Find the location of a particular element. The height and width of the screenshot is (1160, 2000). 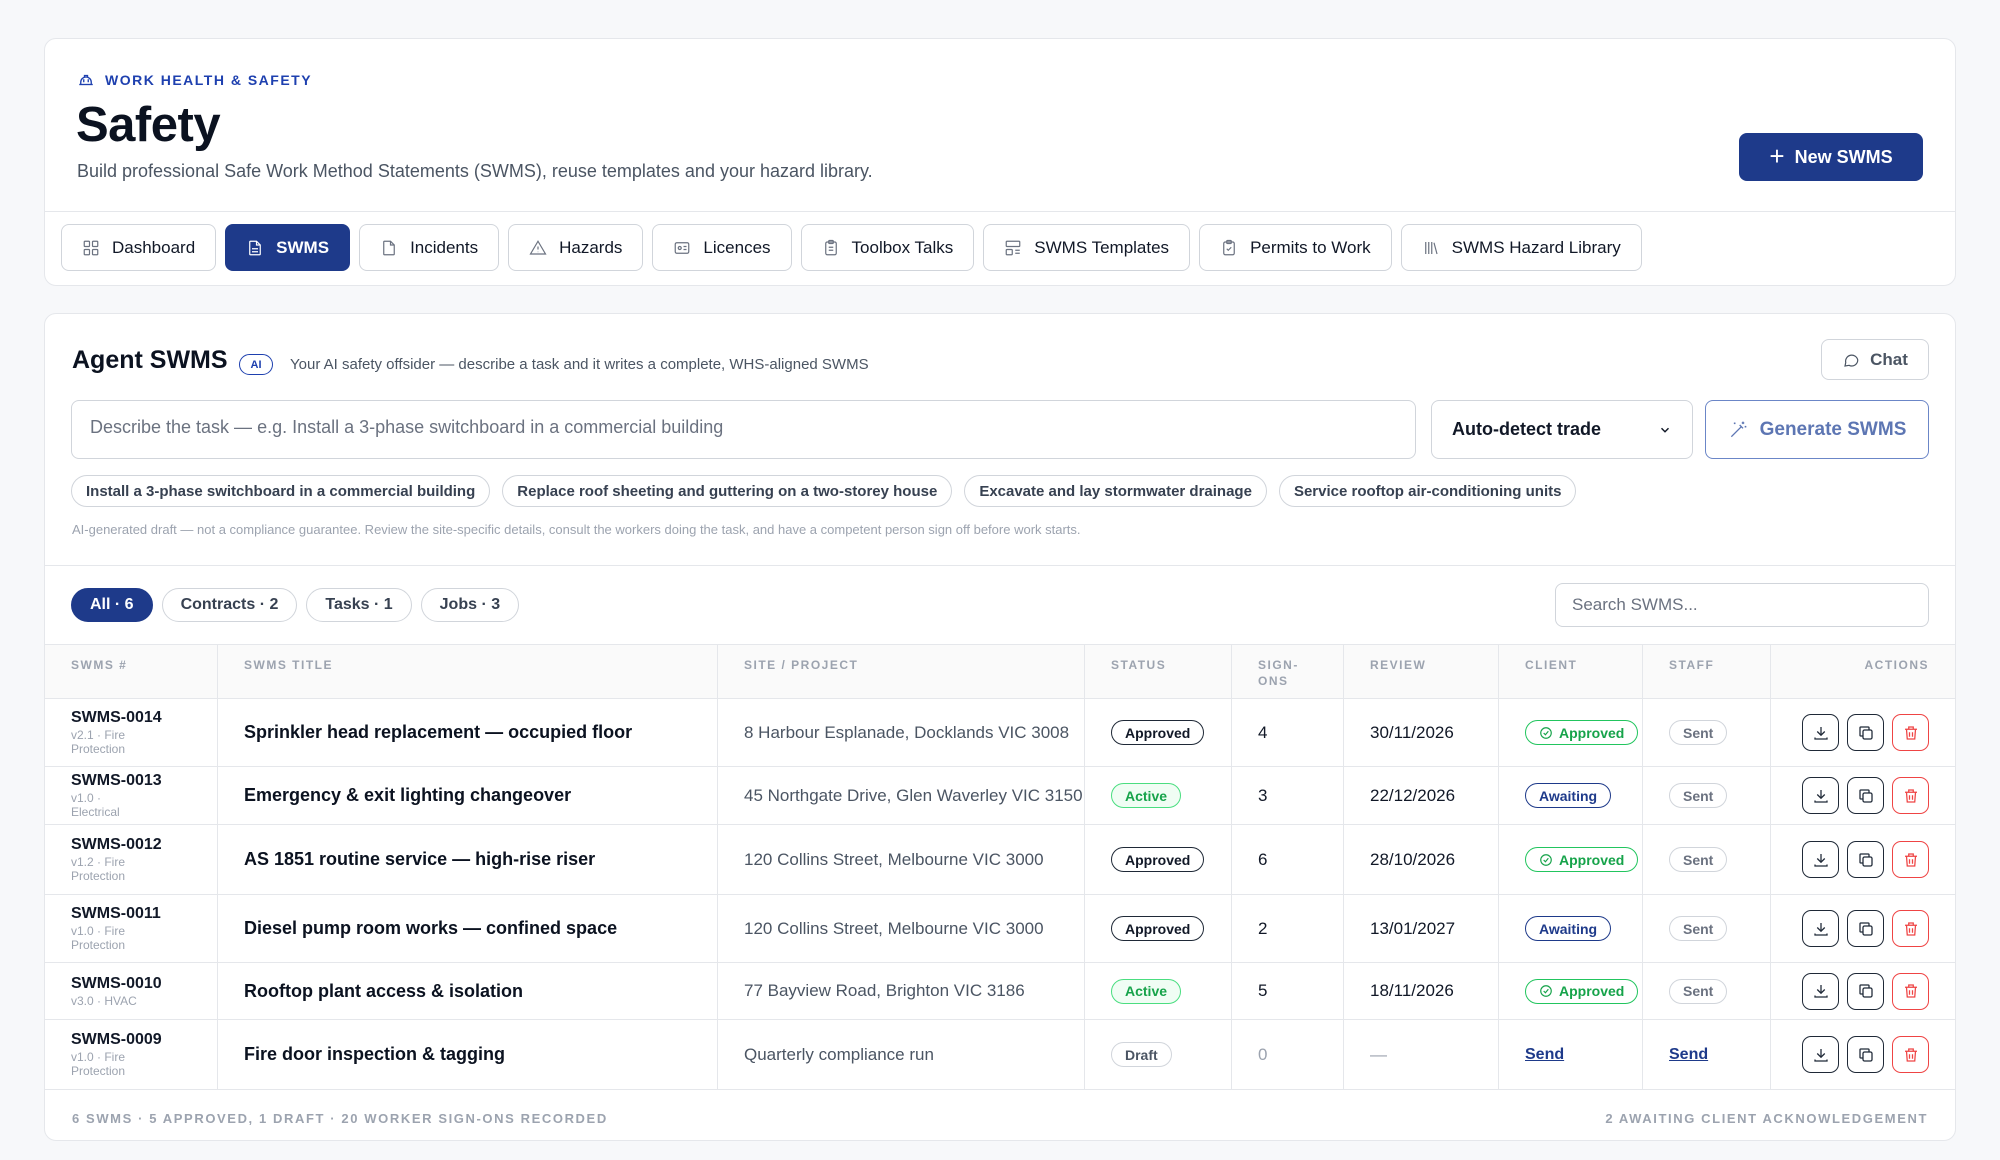

tab-swms: SWMS is located at coordinates (288, 247).